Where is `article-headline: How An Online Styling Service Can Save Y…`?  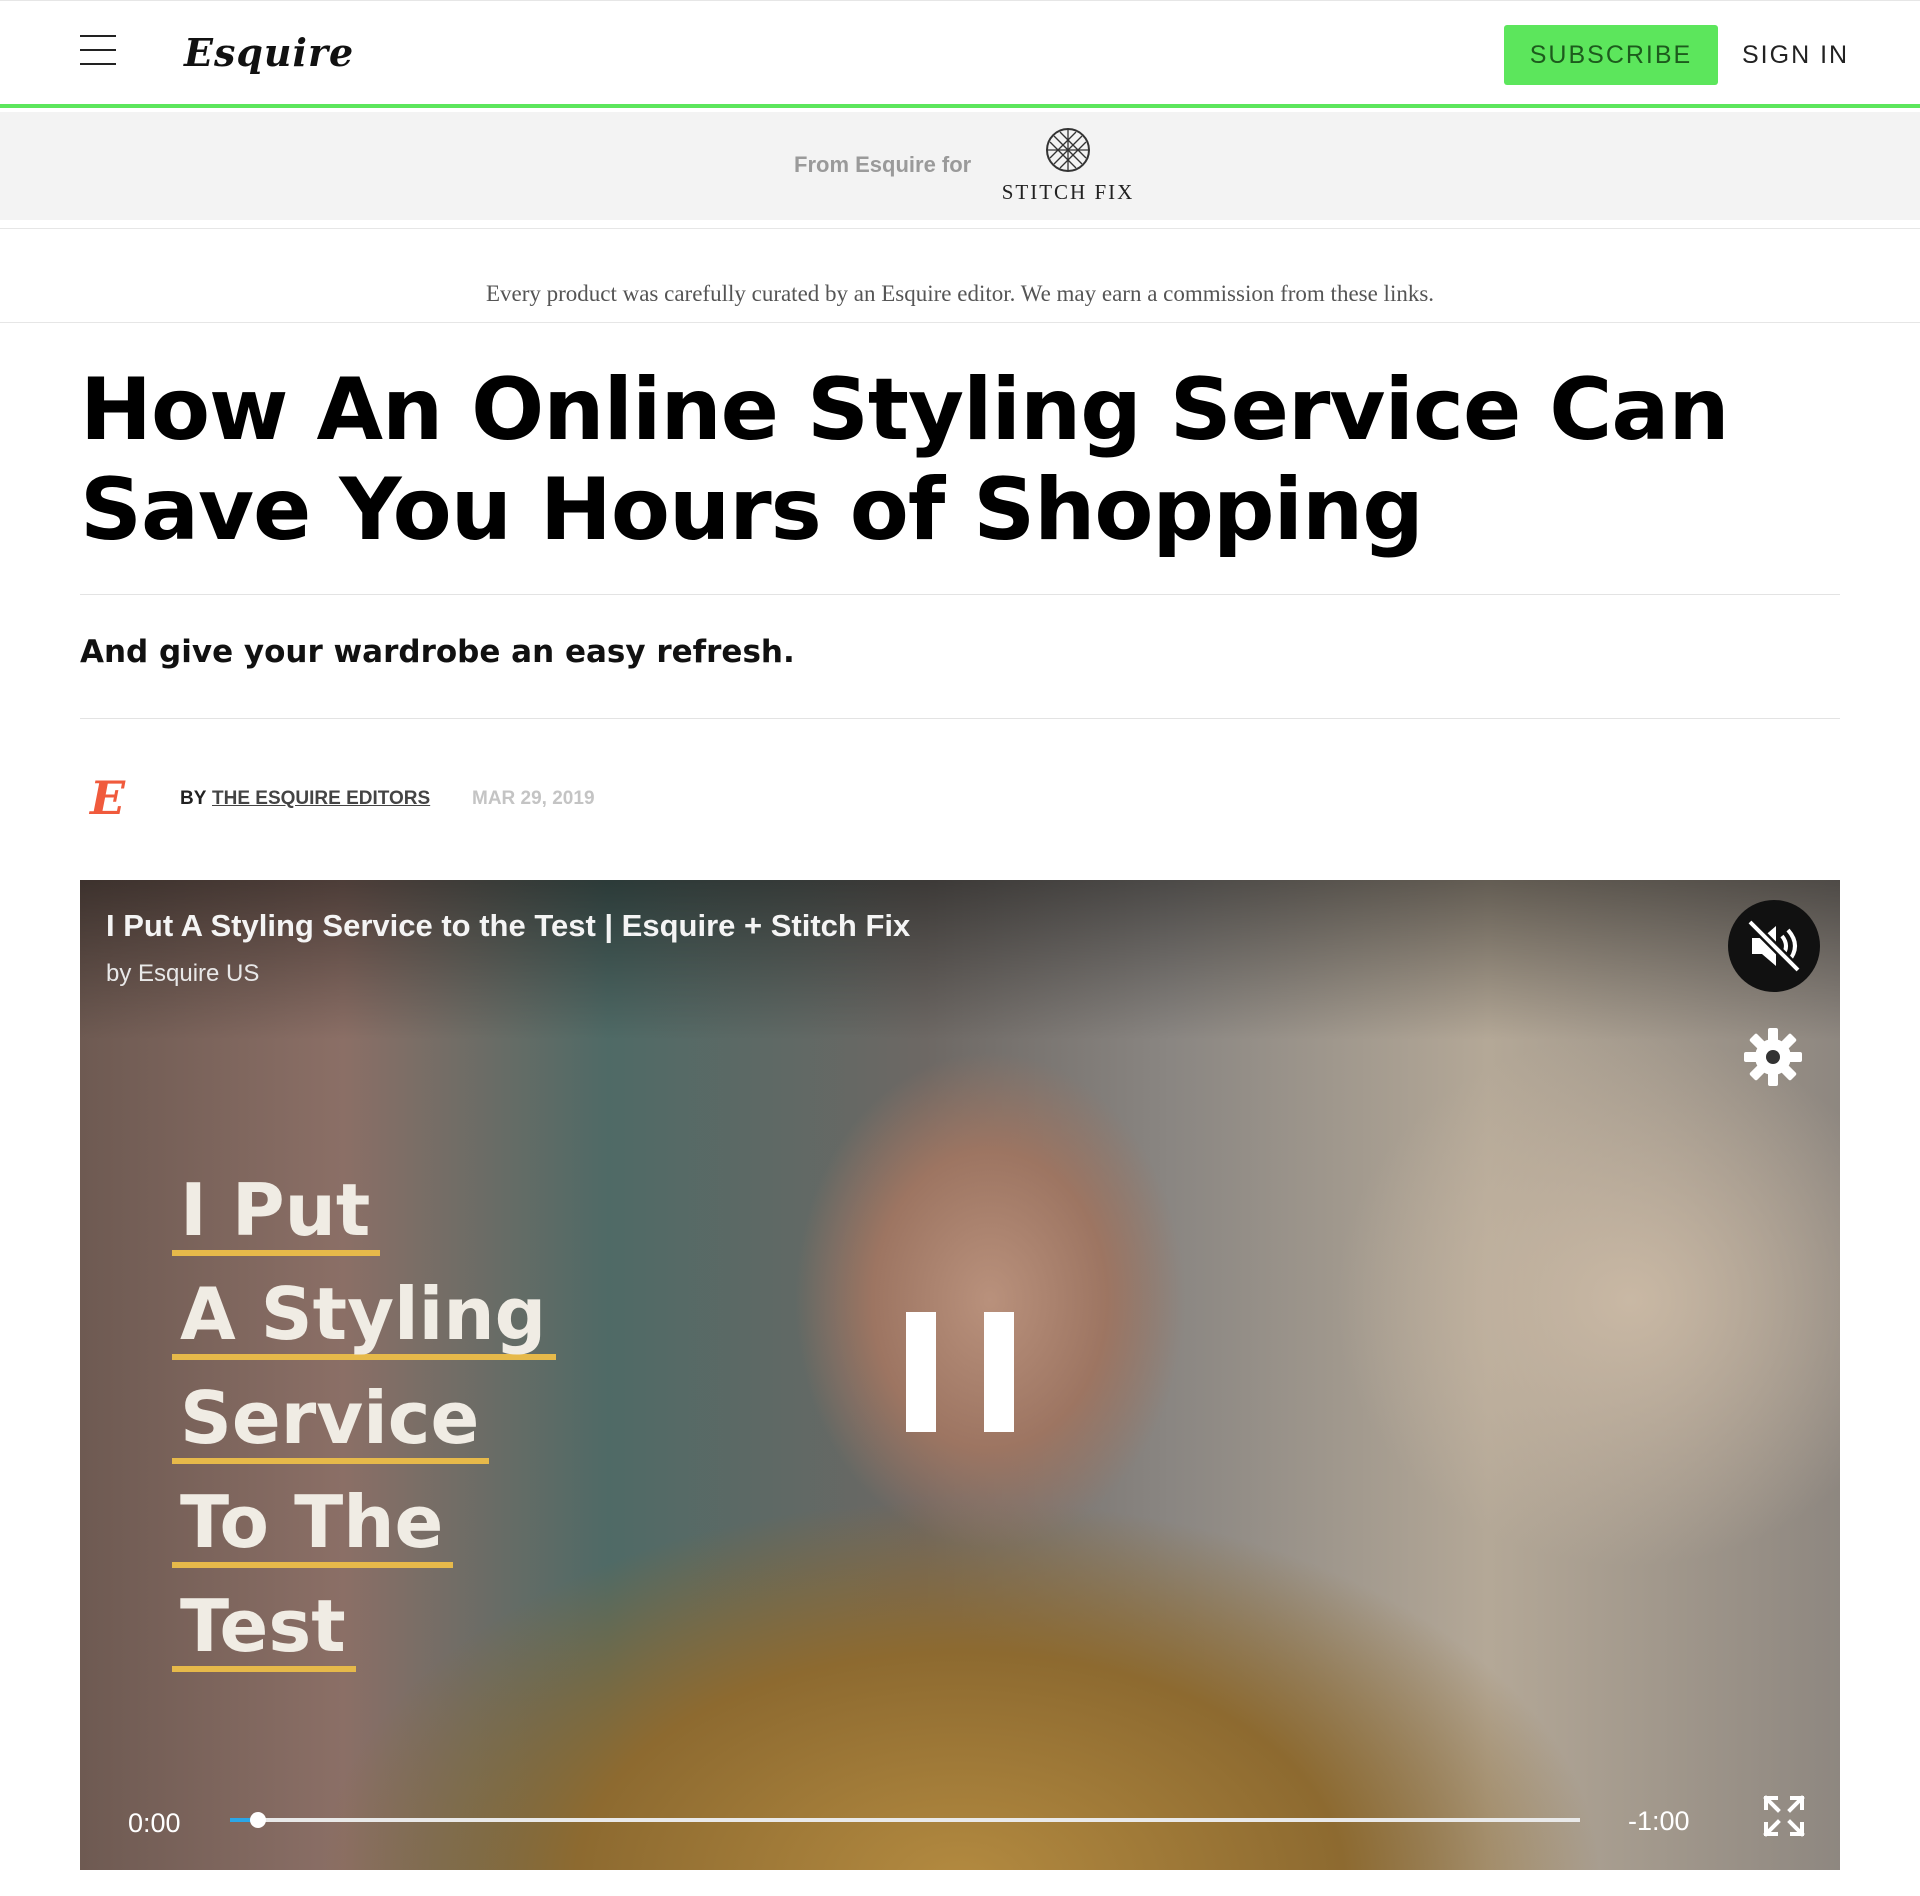
article-headline: How An Online Styling Service Can Save Y… is located at coordinates (905, 460).